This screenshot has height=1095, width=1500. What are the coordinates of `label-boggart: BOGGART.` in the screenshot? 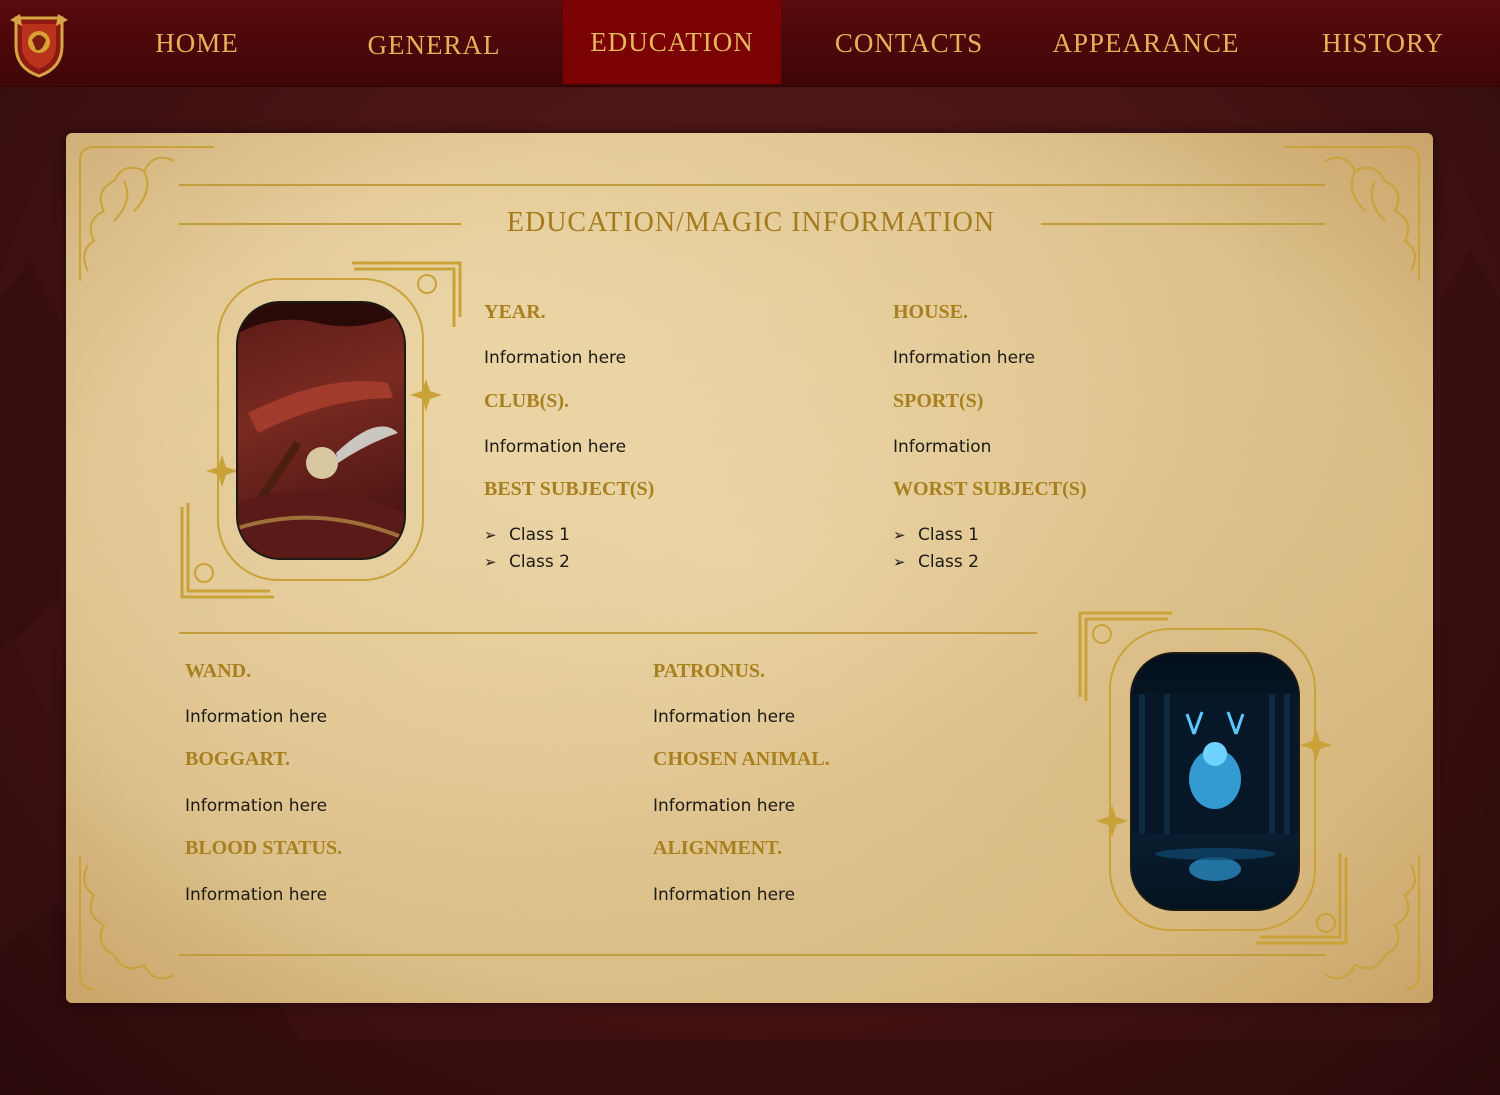 It's located at (238, 759).